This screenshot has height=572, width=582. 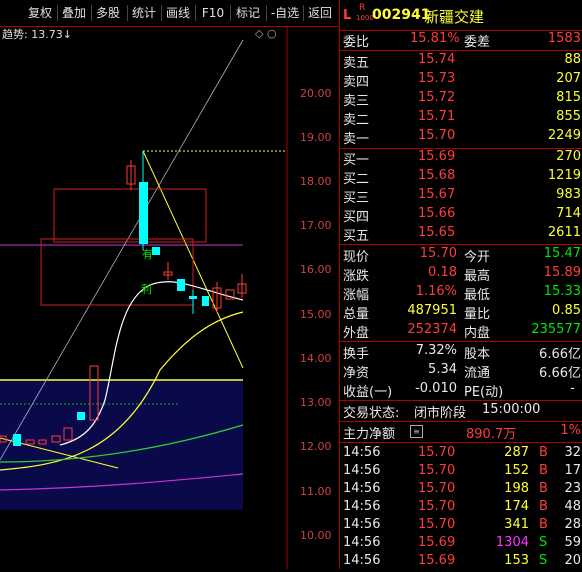 I want to click on bid-row: 买三 15.67 983, so click(x=461, y=196).